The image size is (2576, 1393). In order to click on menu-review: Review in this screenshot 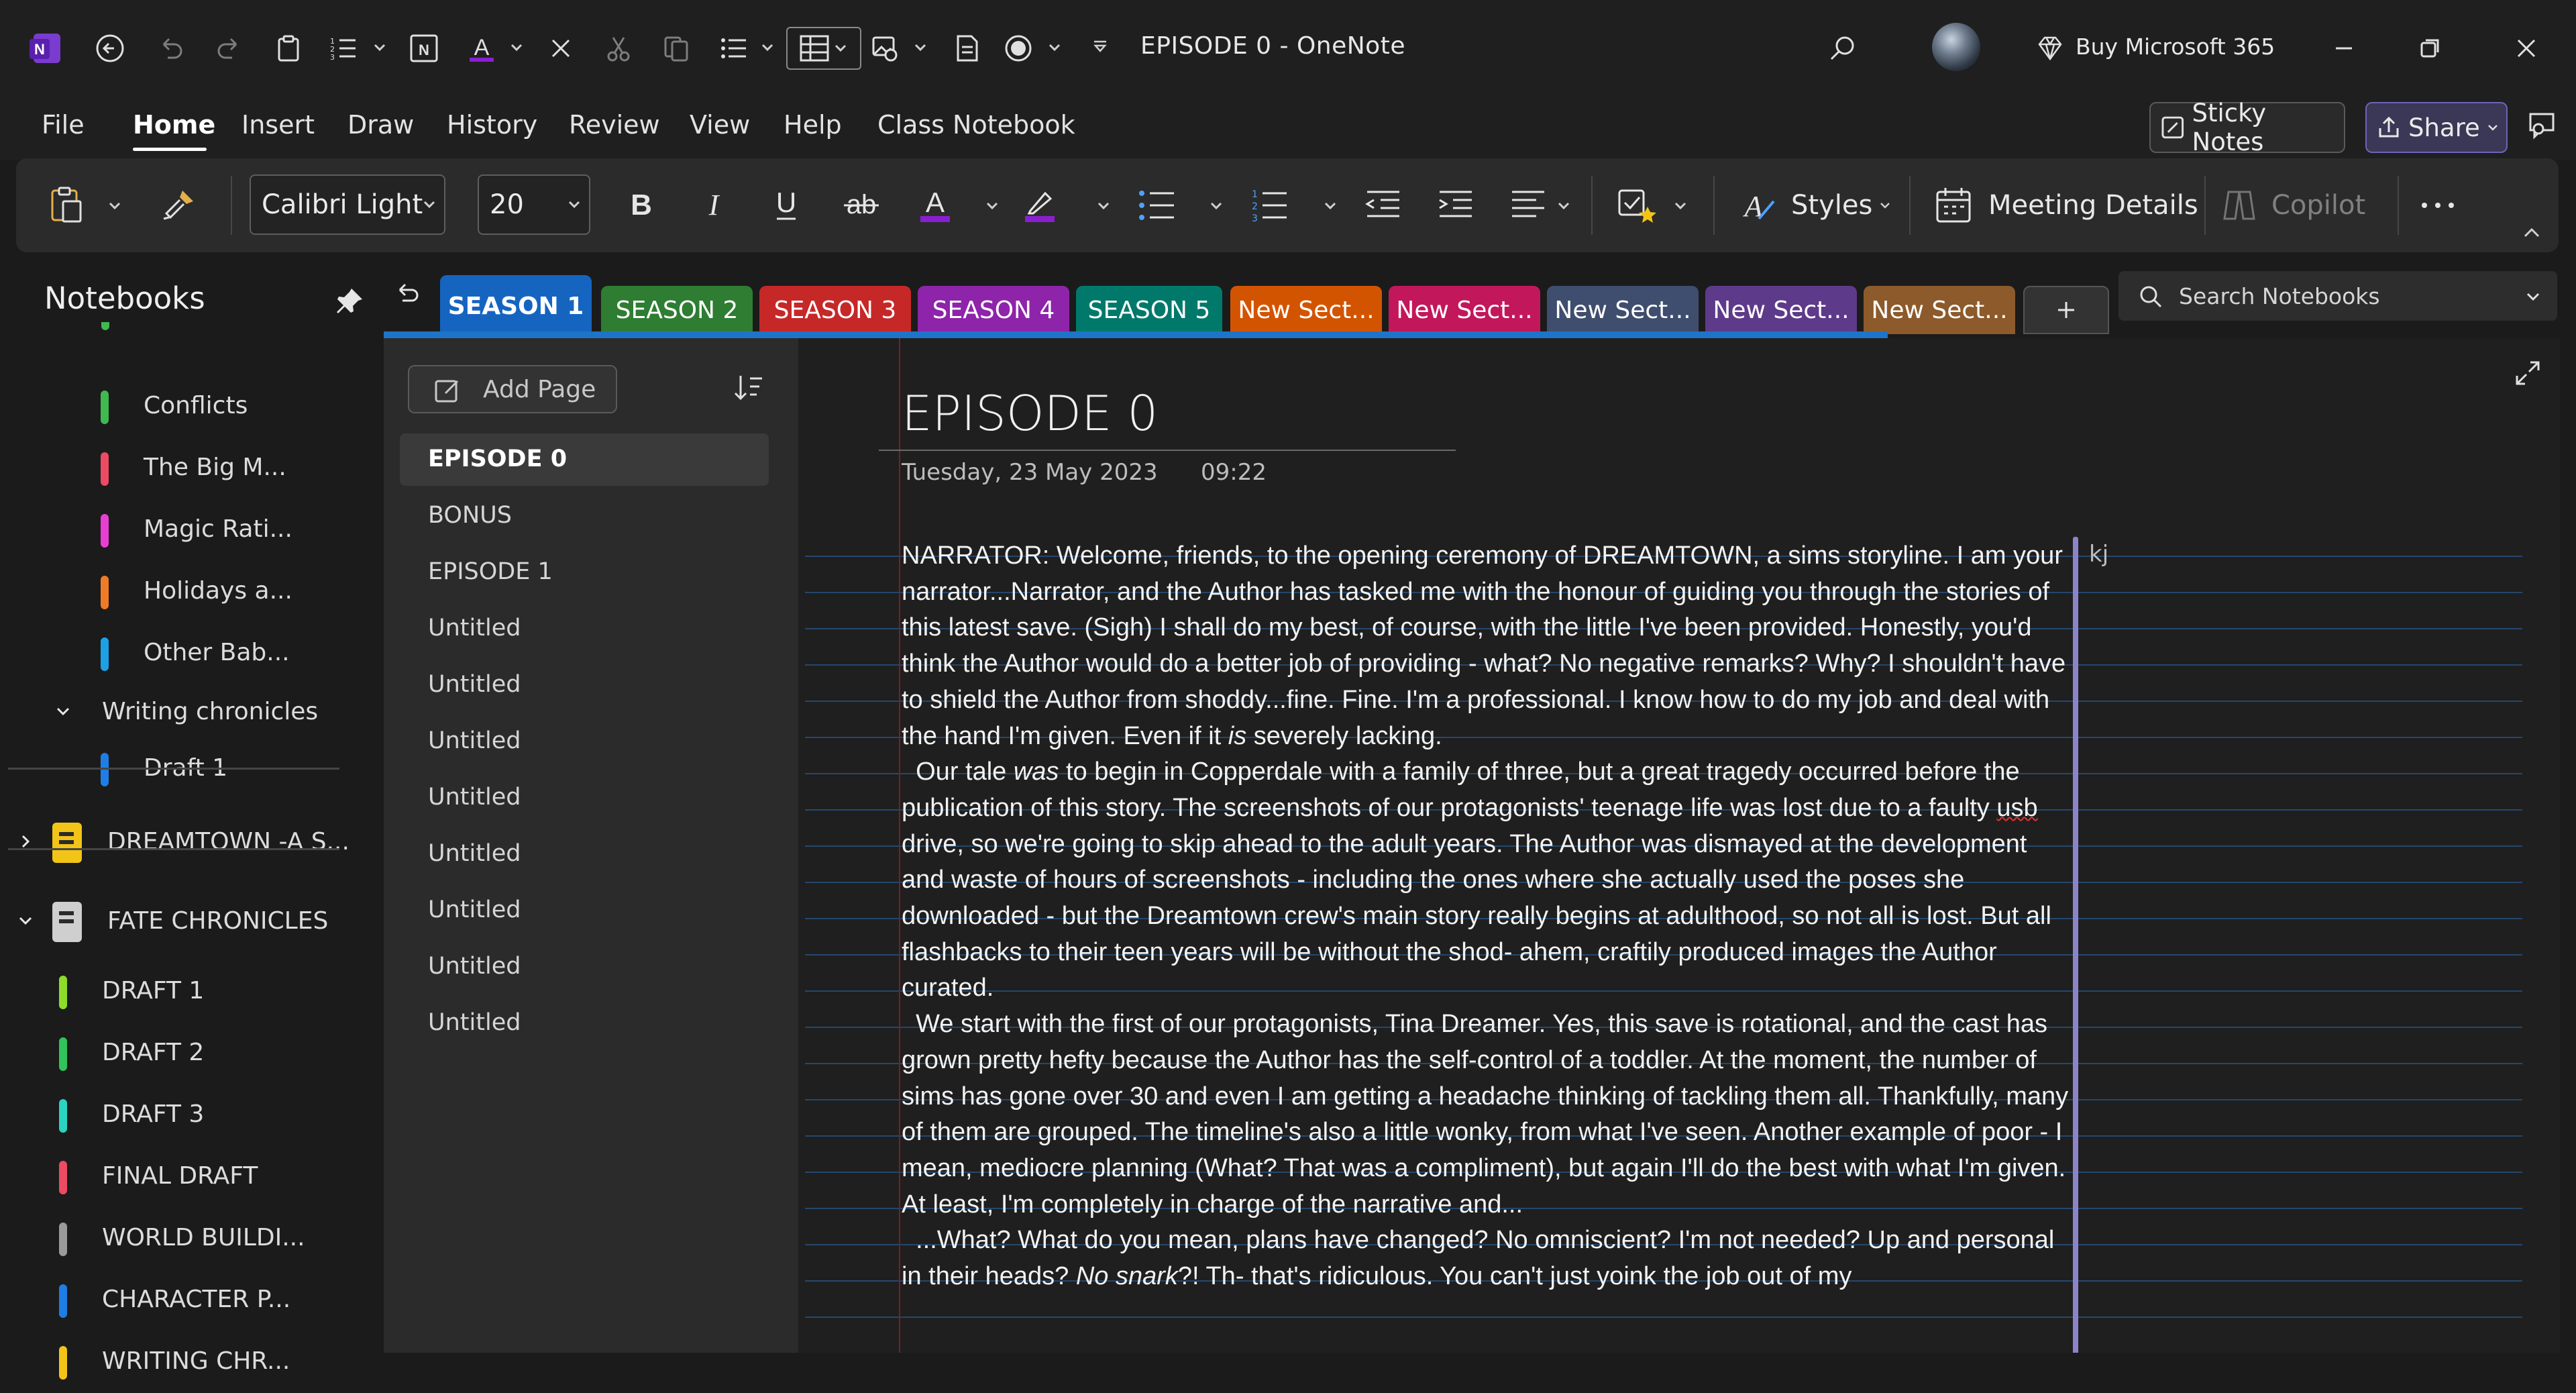, I will do `click(614, 125)`.